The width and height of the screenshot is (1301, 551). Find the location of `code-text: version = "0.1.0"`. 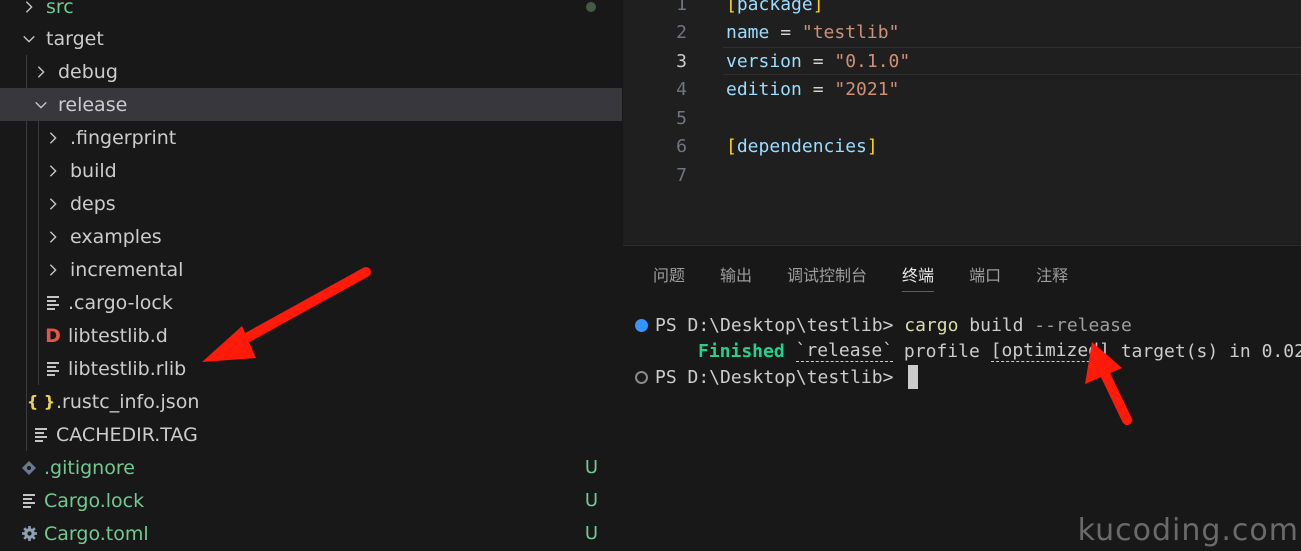

code-text: version = "0.1.0" is located at coordinates (818, 61).